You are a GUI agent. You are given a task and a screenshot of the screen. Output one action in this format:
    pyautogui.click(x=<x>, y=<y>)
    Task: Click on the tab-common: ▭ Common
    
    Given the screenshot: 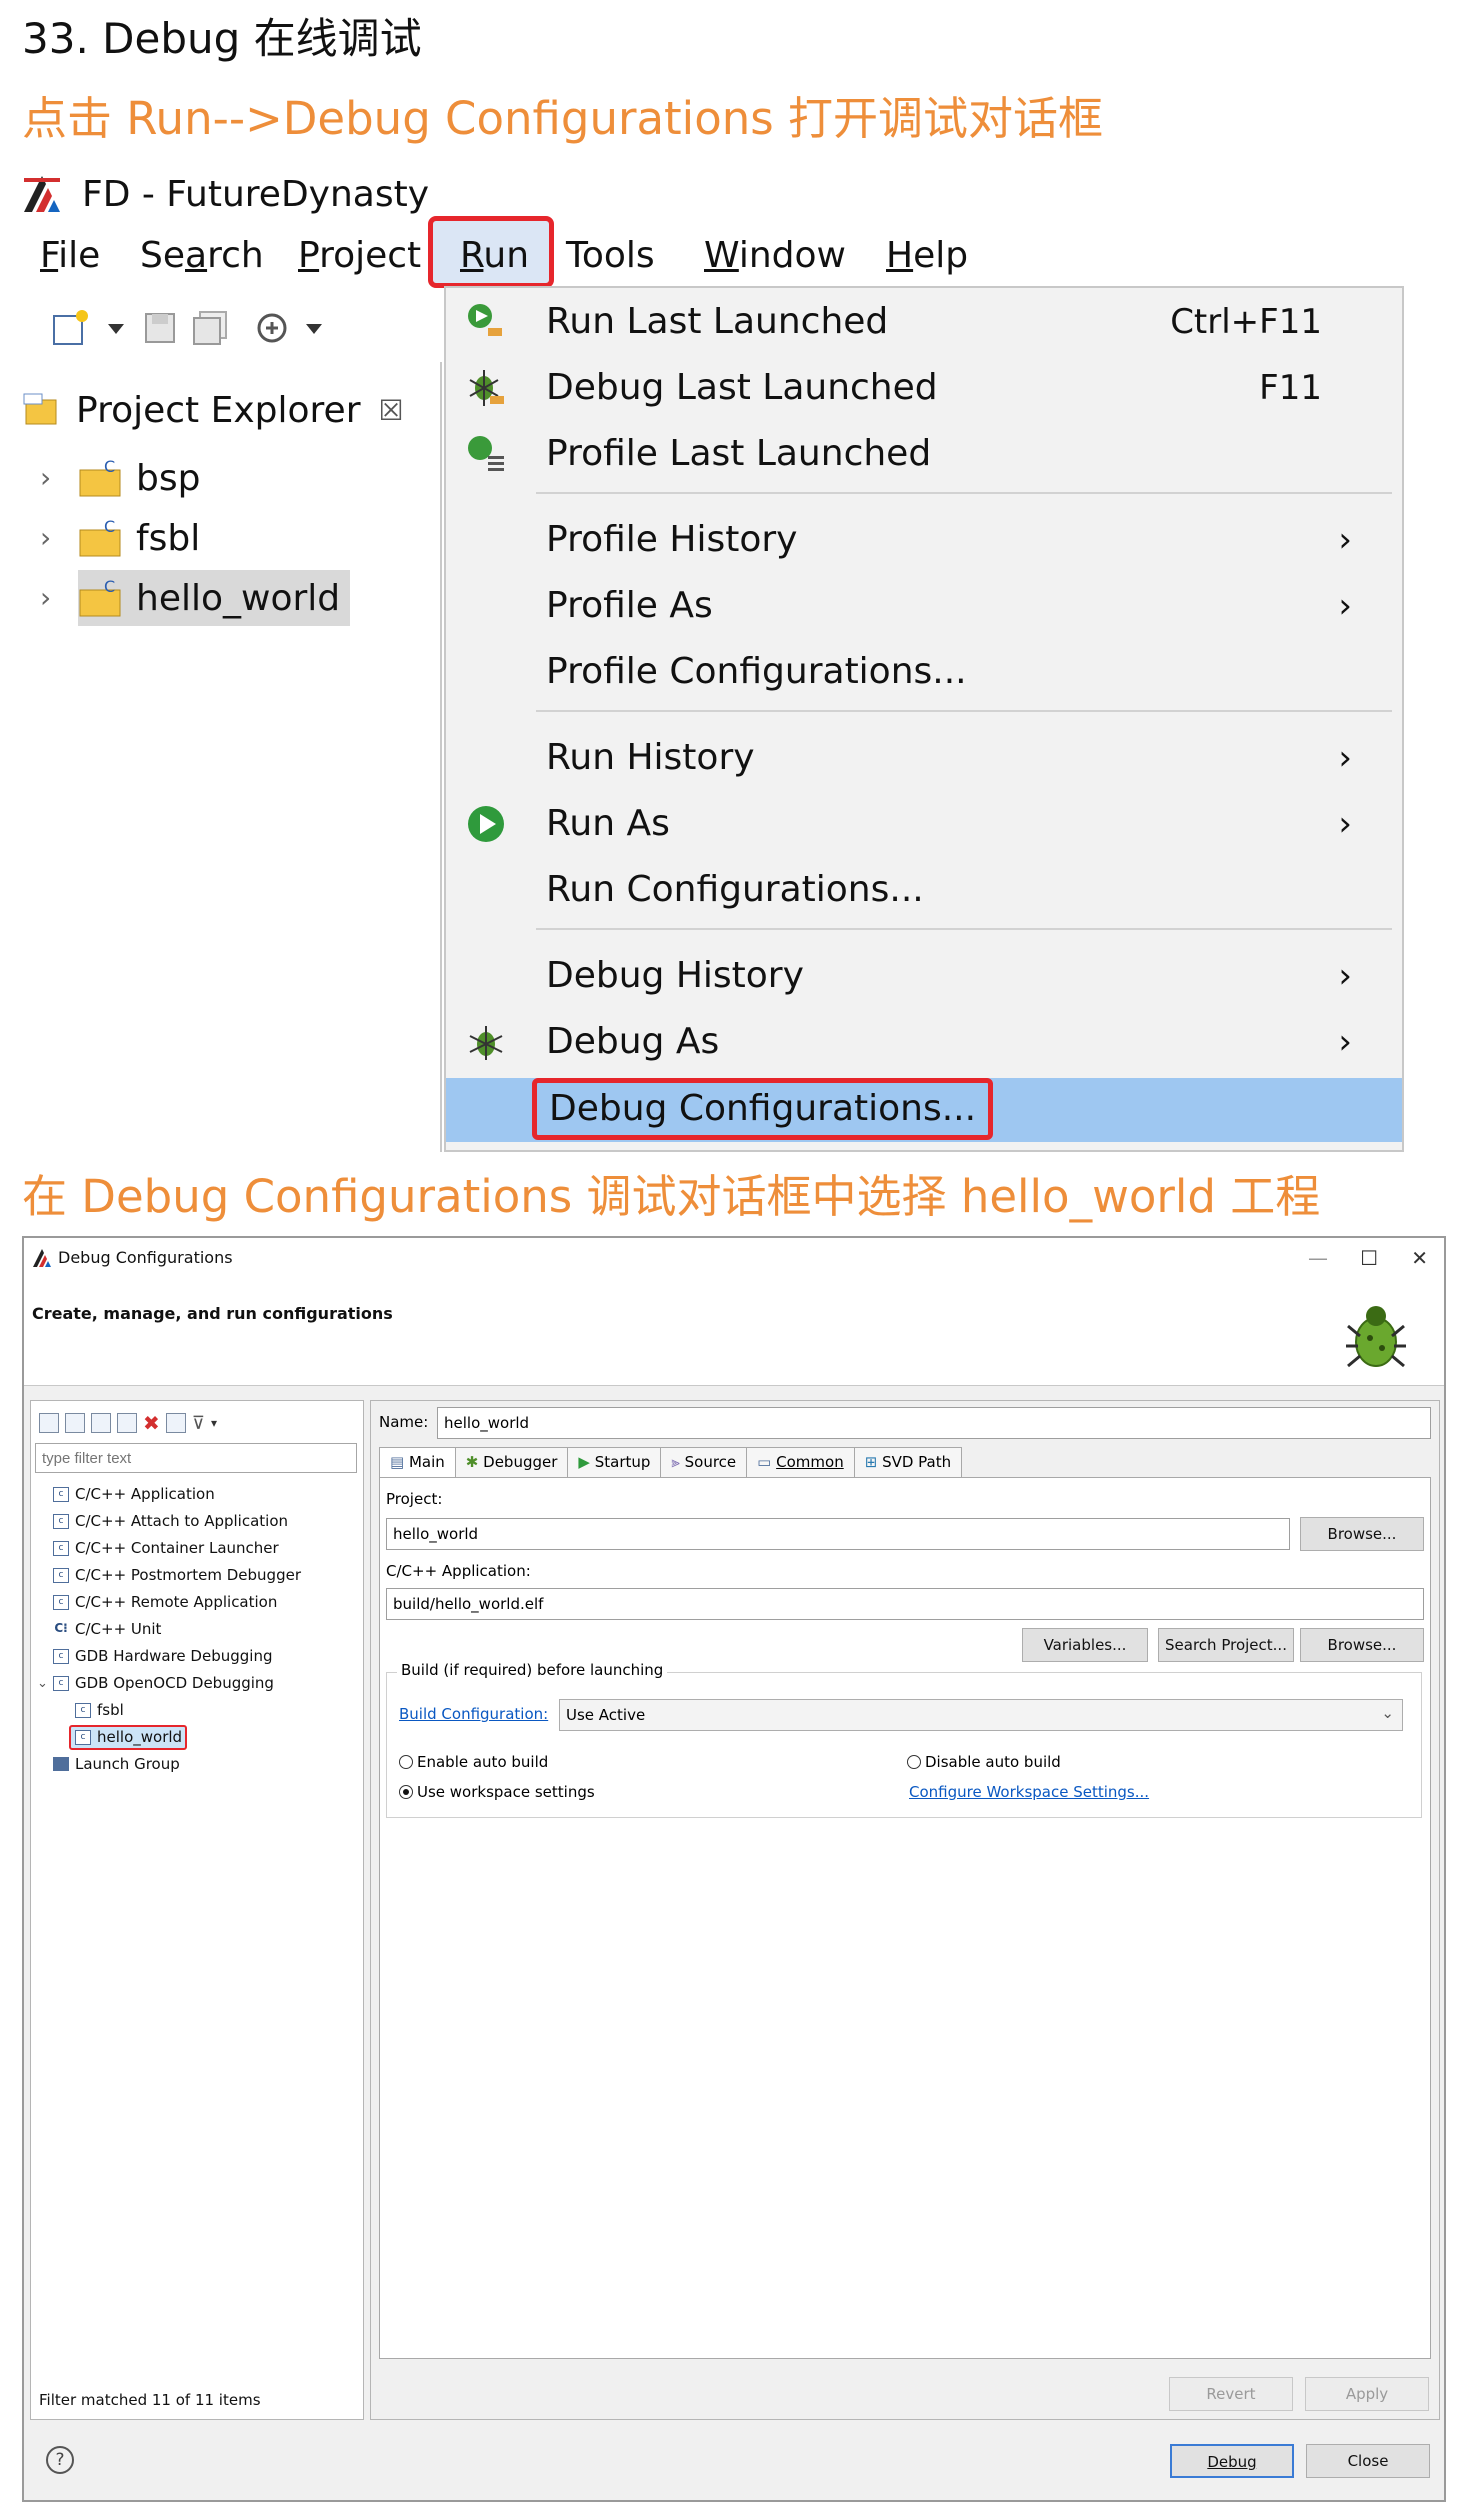 What is the action you would take?
    pyautogui.click(x=800, y=1462)
    